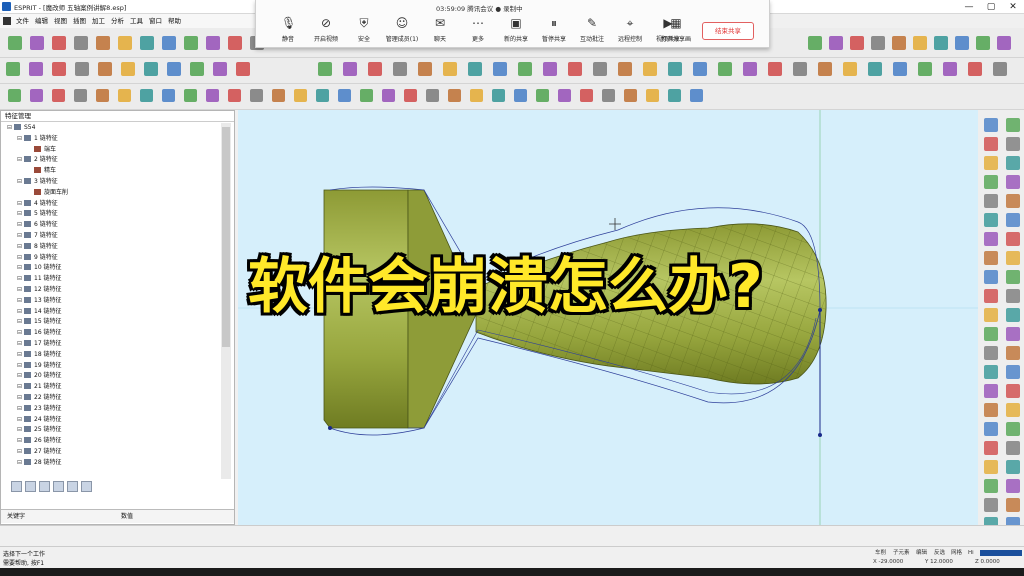  What do you see at coordinates (112, 279) in the screenshot?
I see `tree-item: ⊟ 11 链特征` at bounding box center [112, 279].